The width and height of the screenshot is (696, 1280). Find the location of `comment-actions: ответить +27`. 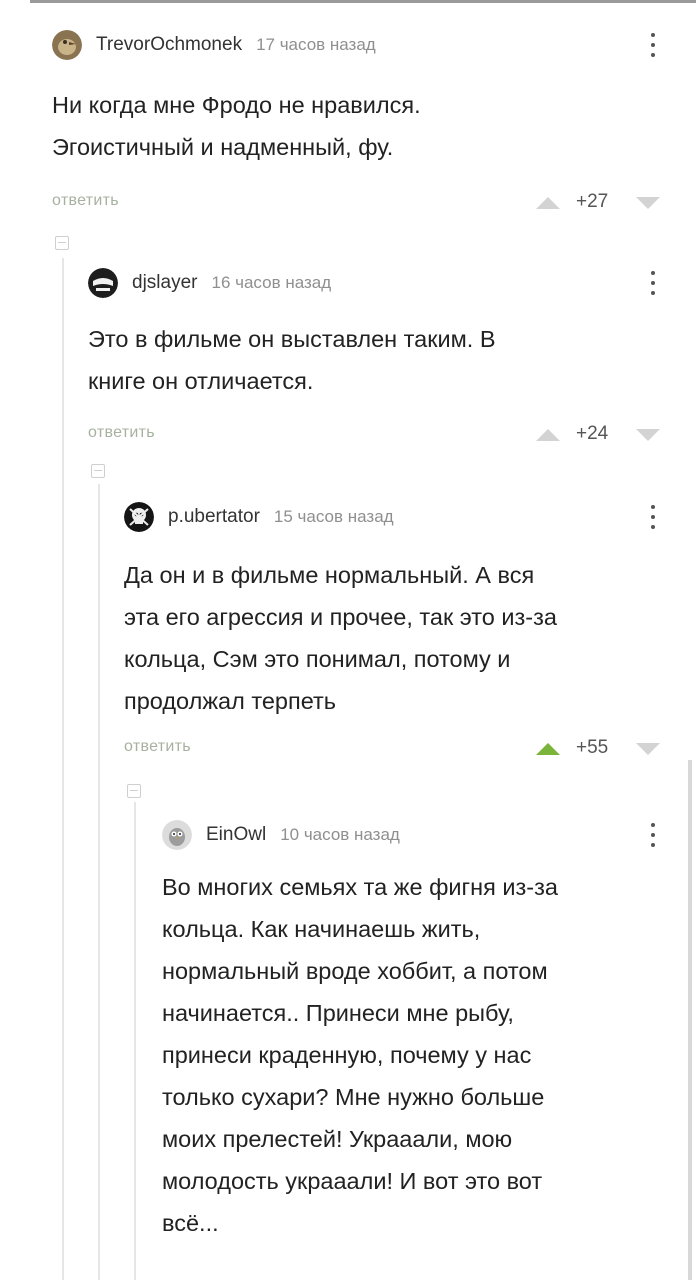

comment-actions: ответить +27 is located at coordinates (356, 203).